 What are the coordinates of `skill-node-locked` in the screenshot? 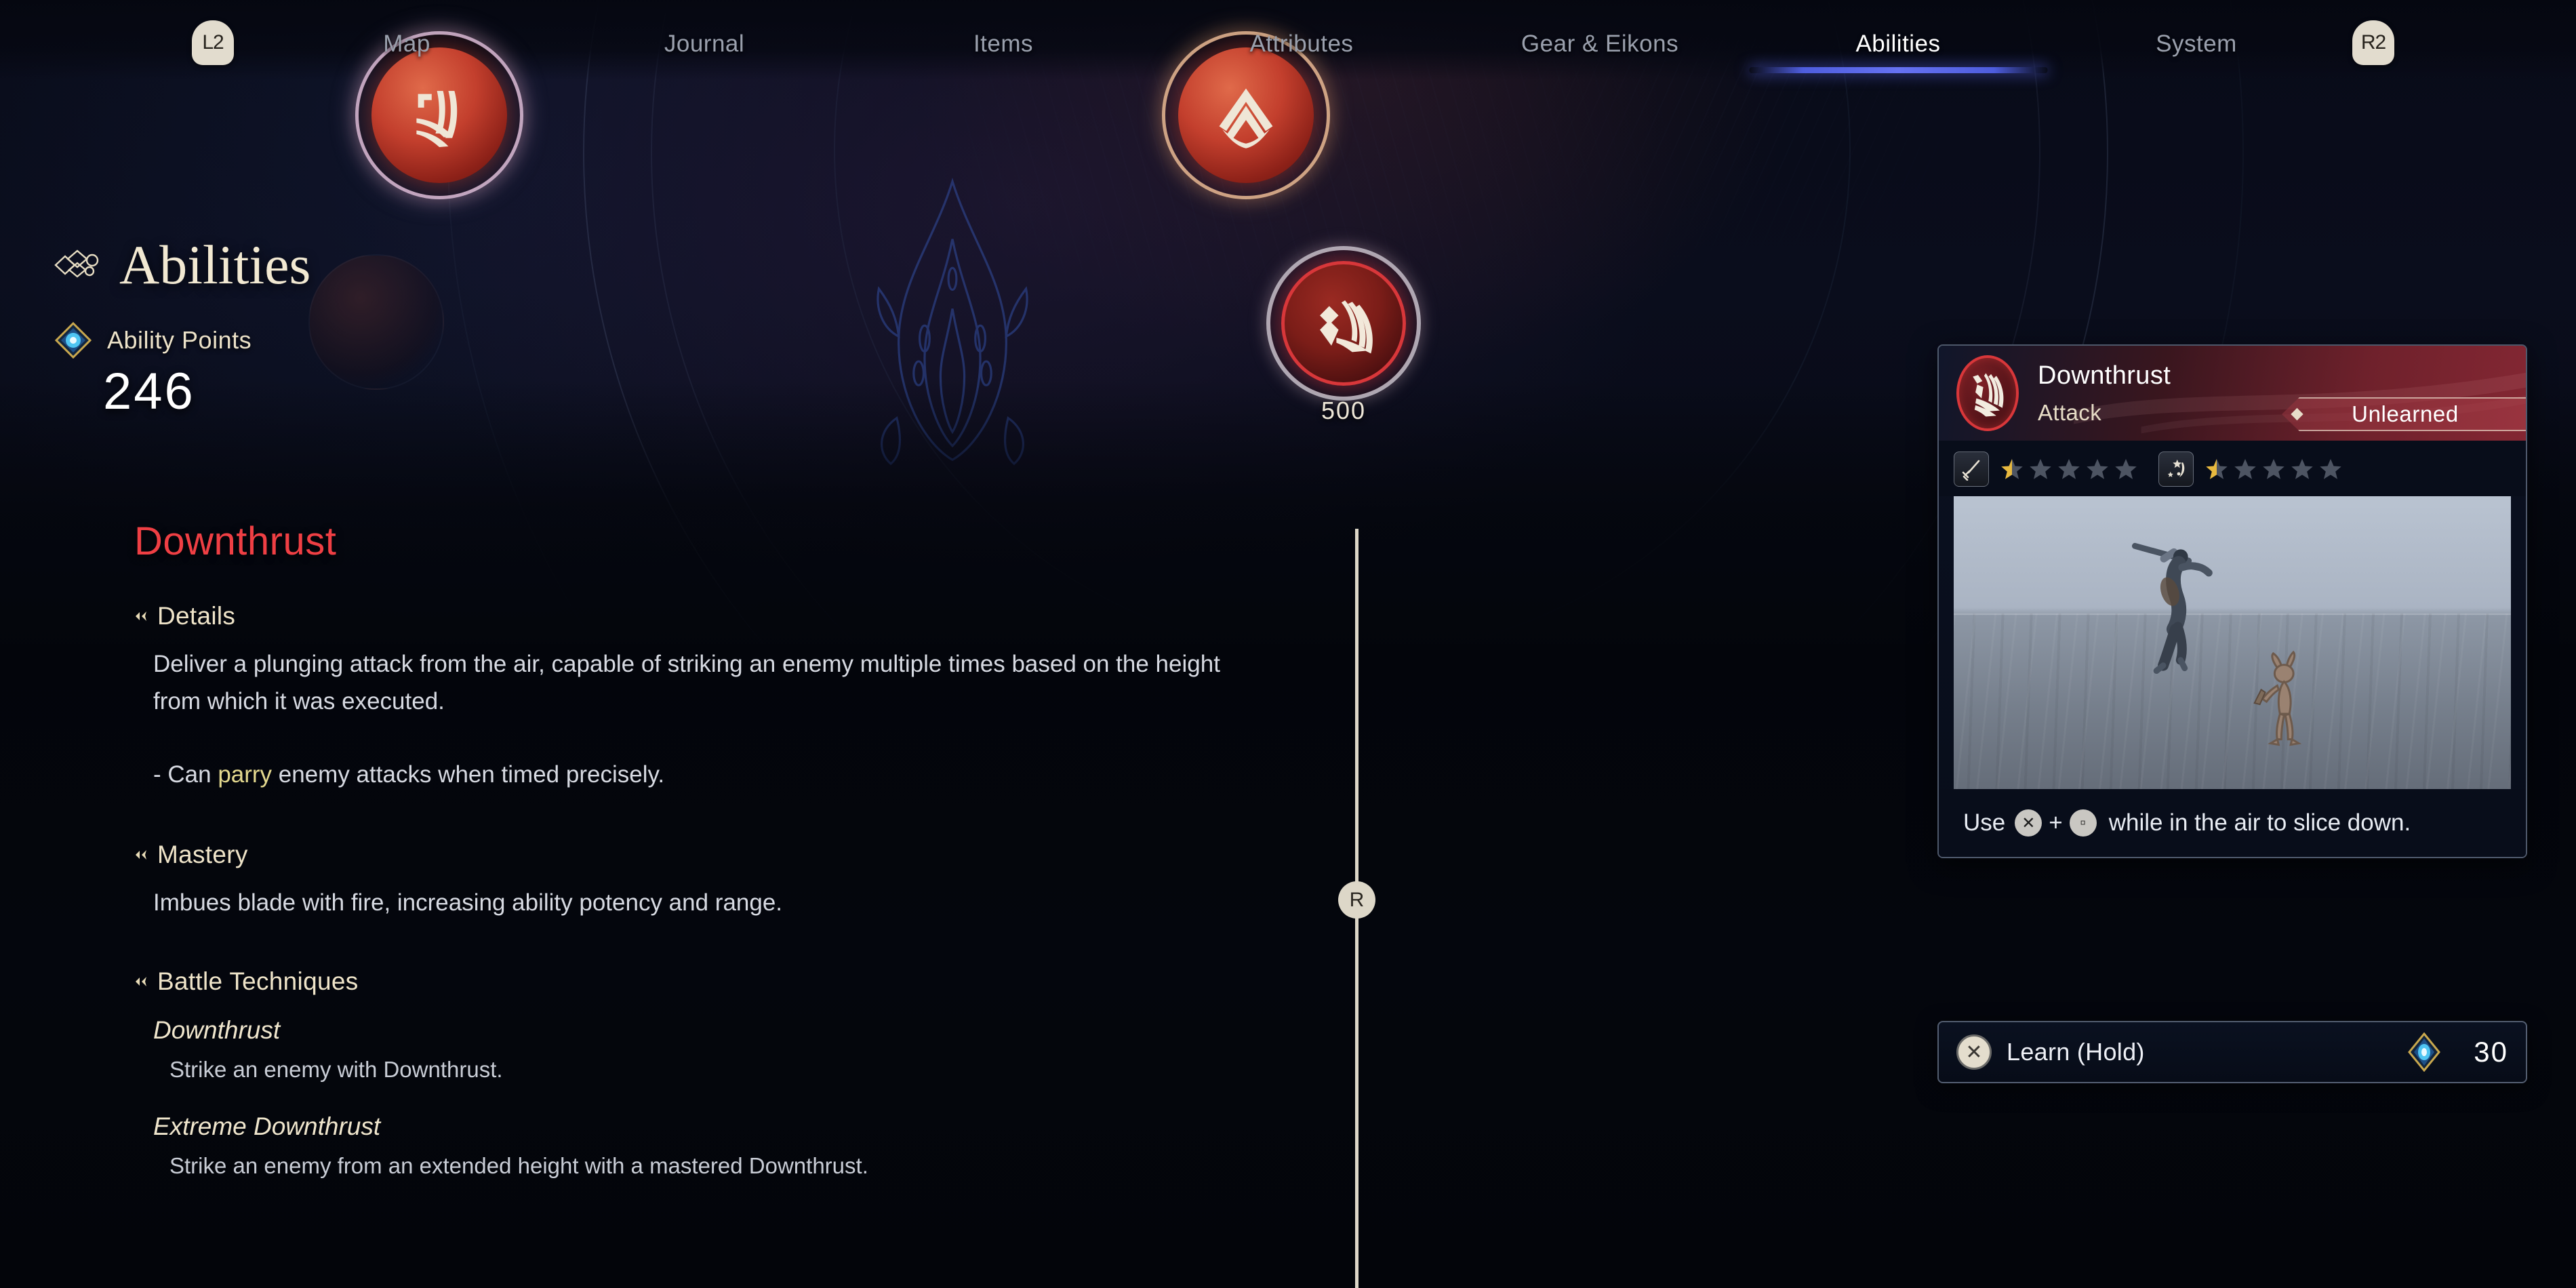 It's located at (376, 322).